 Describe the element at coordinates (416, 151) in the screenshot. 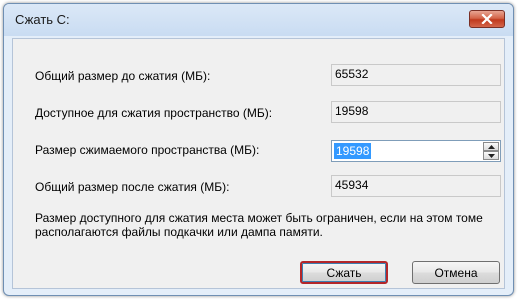

I see `shrink-size-stepper: 19598` at that location.